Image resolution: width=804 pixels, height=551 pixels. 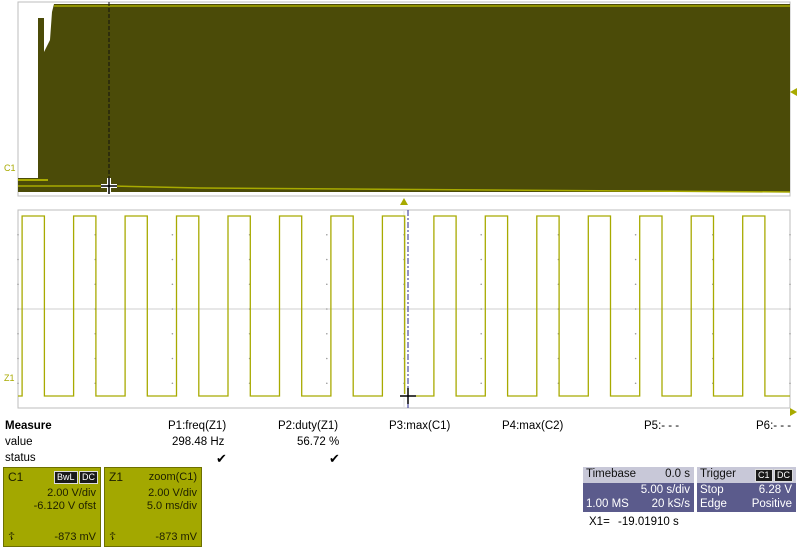 What do you see at coordinates (20, 458) in the screenshot?
I see `measure-status-row-label: status` at bounding box center [20, 458].